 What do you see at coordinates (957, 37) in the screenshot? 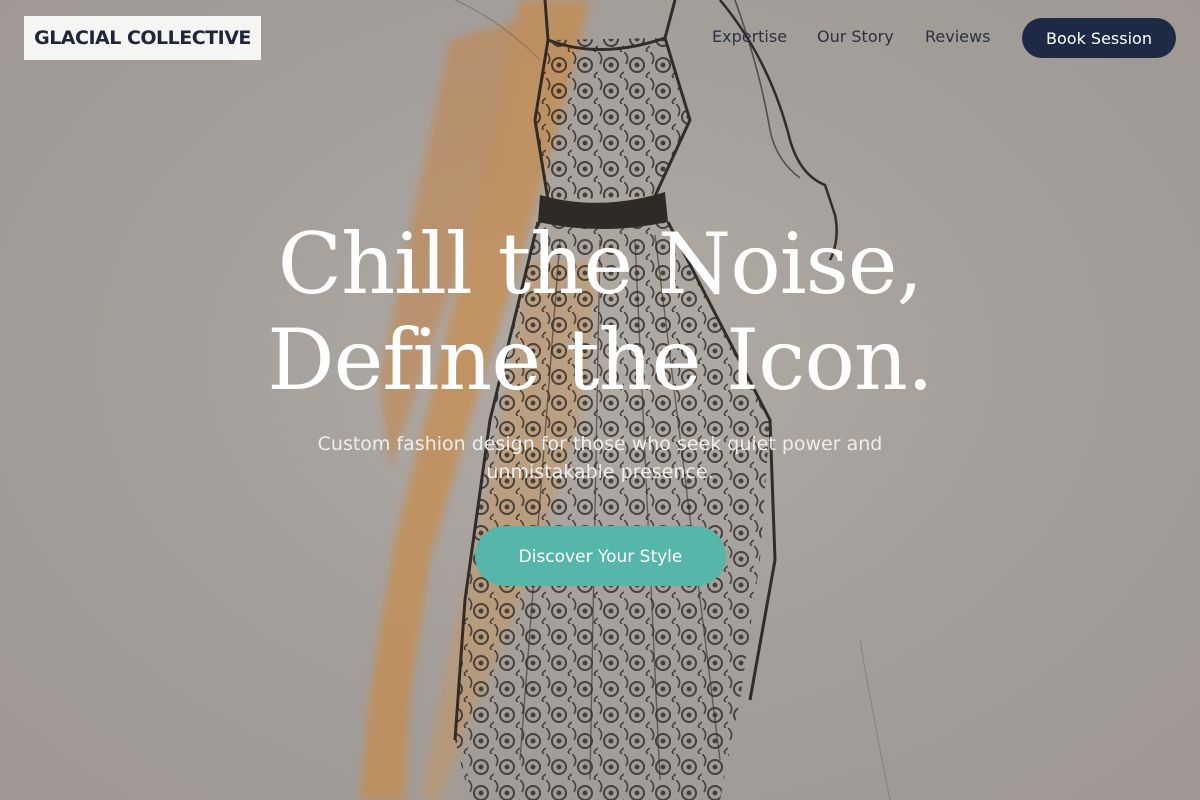
I see `nav-link-reviews: Reviews` at bounding box center [957, 37].